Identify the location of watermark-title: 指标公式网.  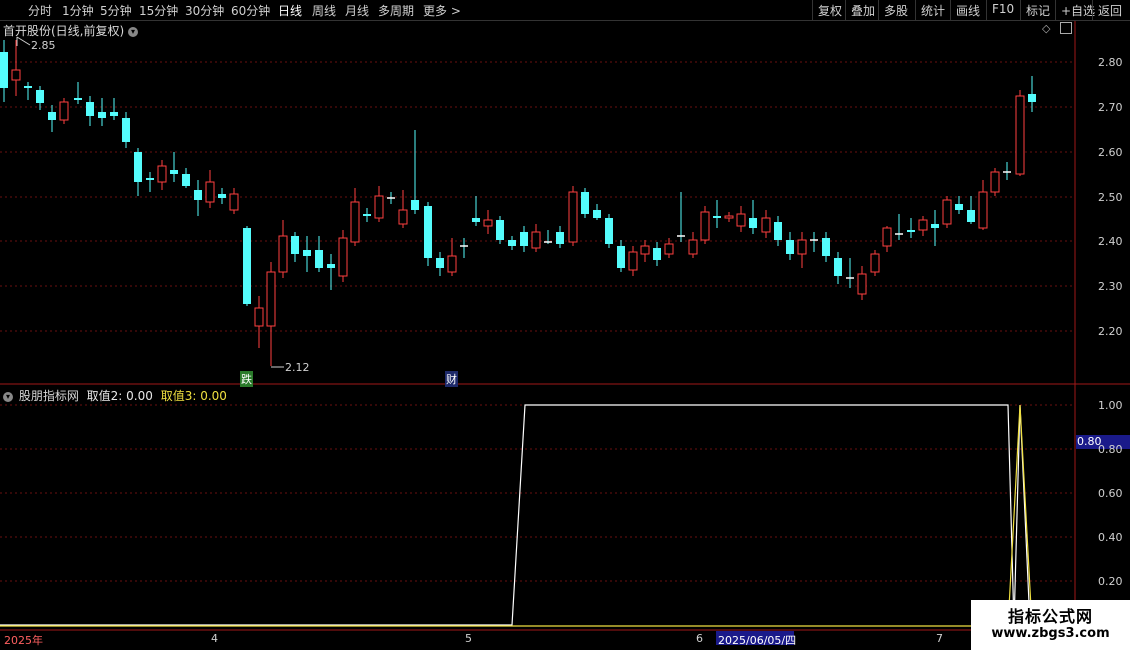
(1050, 616).